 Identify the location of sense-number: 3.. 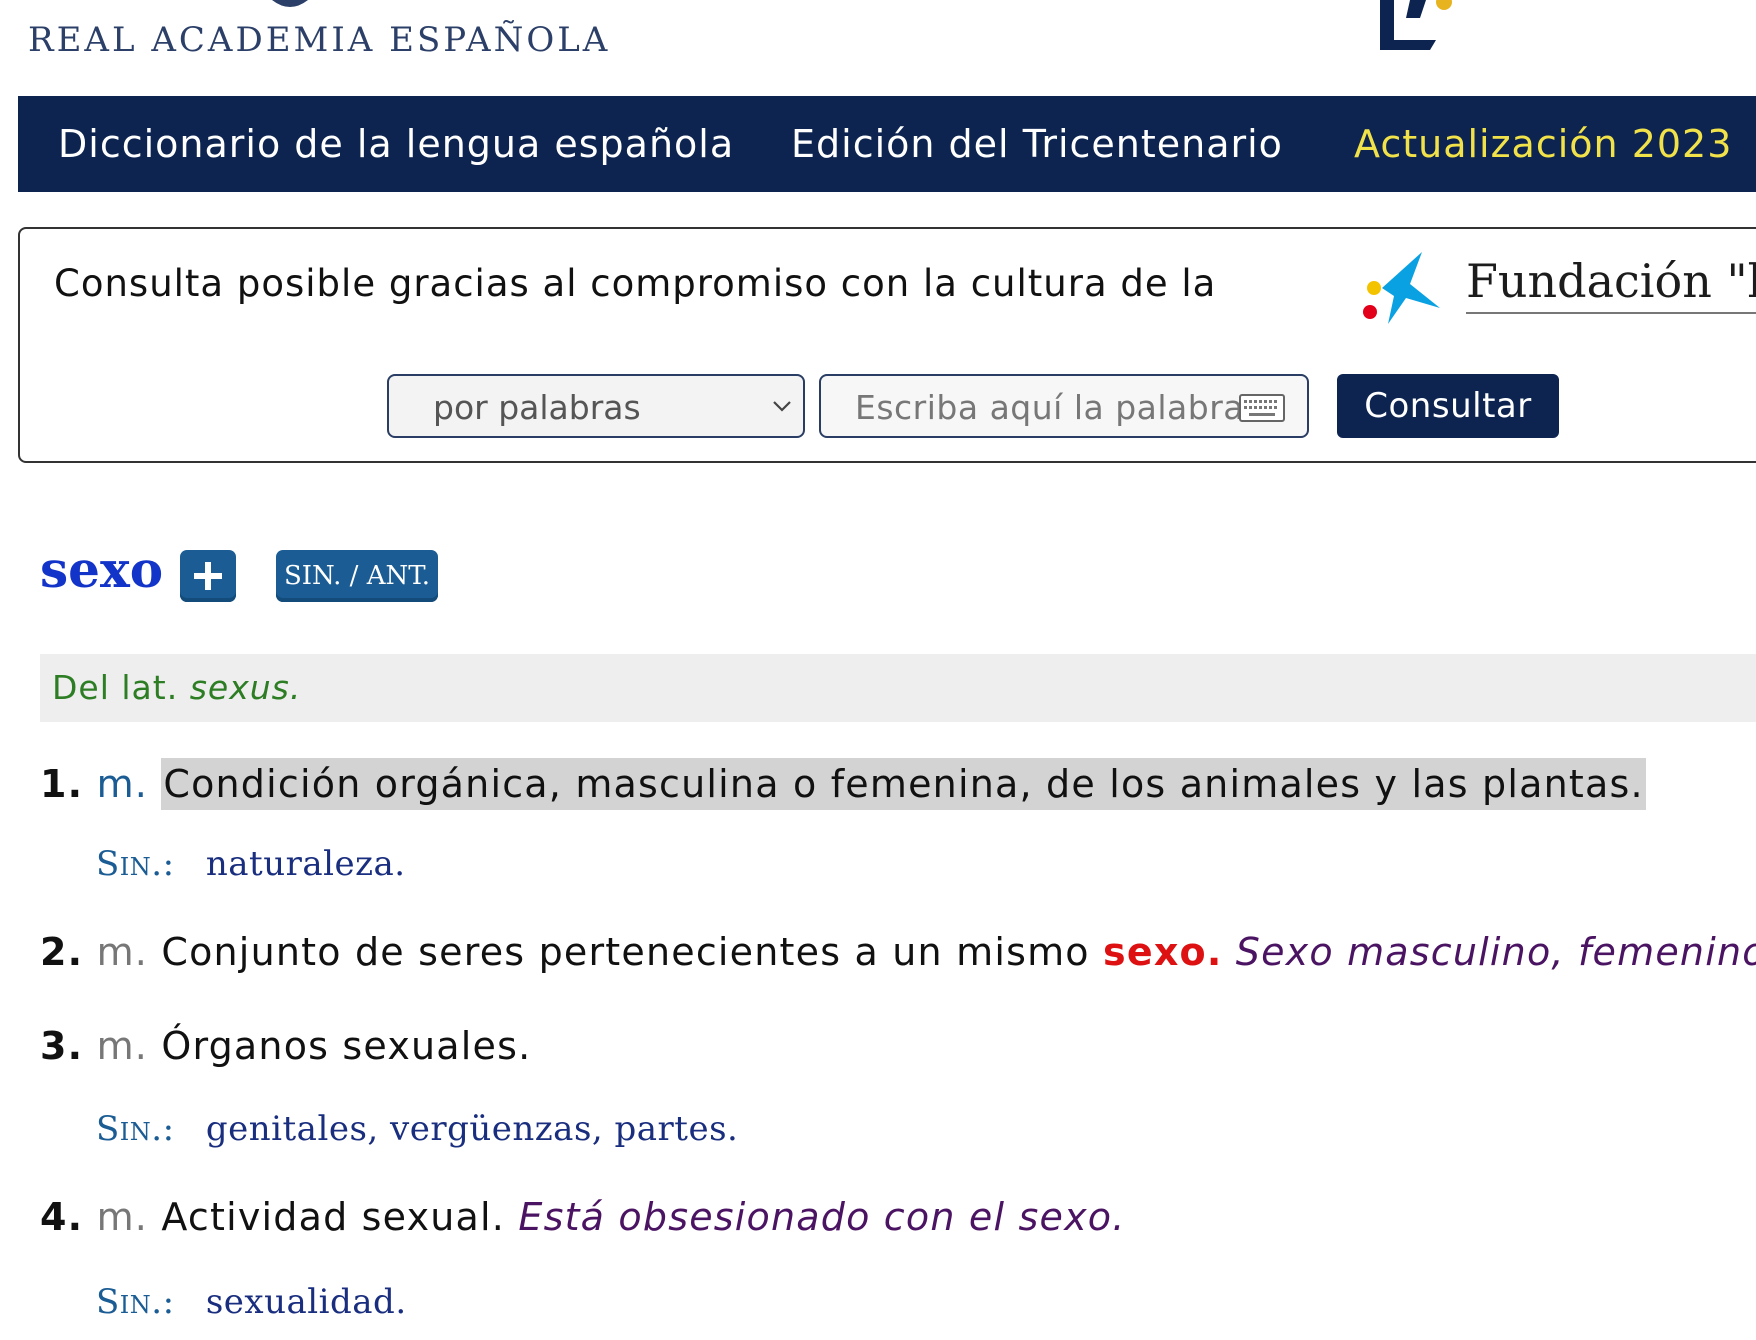
(62, 1046).